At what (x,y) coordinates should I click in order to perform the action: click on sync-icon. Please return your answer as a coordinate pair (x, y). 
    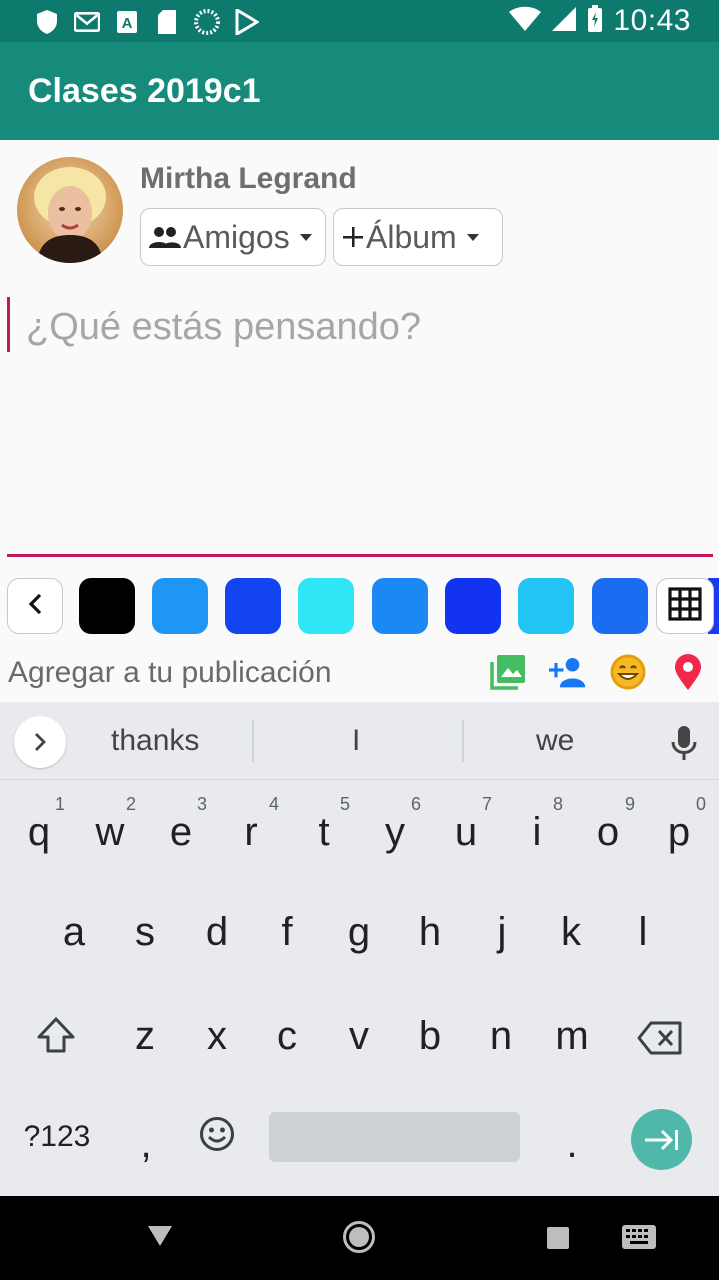
    Looking at the image, I should click on (207, 22).